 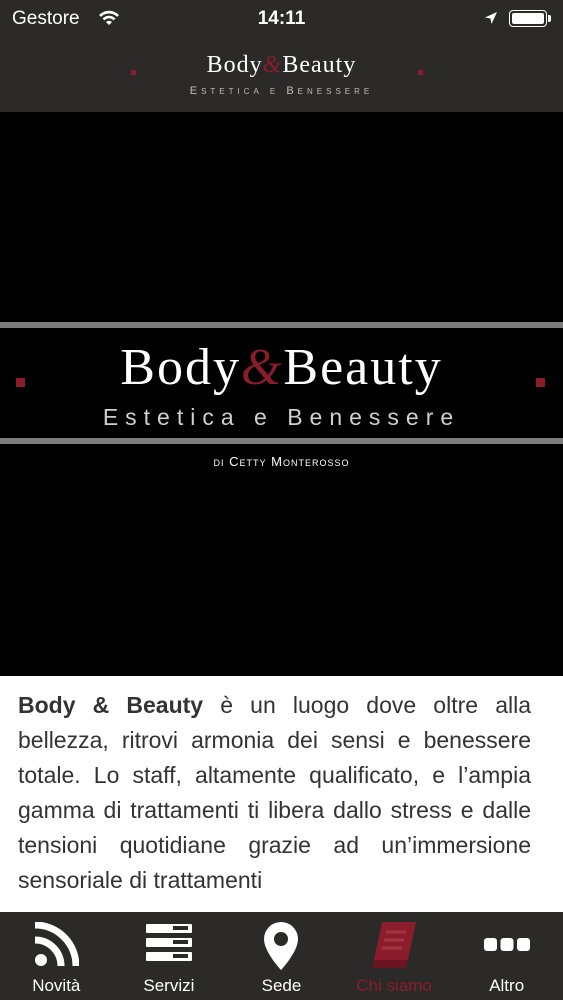 I want to click on header-logo-title: Body&Beauty, so click(x=281, y=65).